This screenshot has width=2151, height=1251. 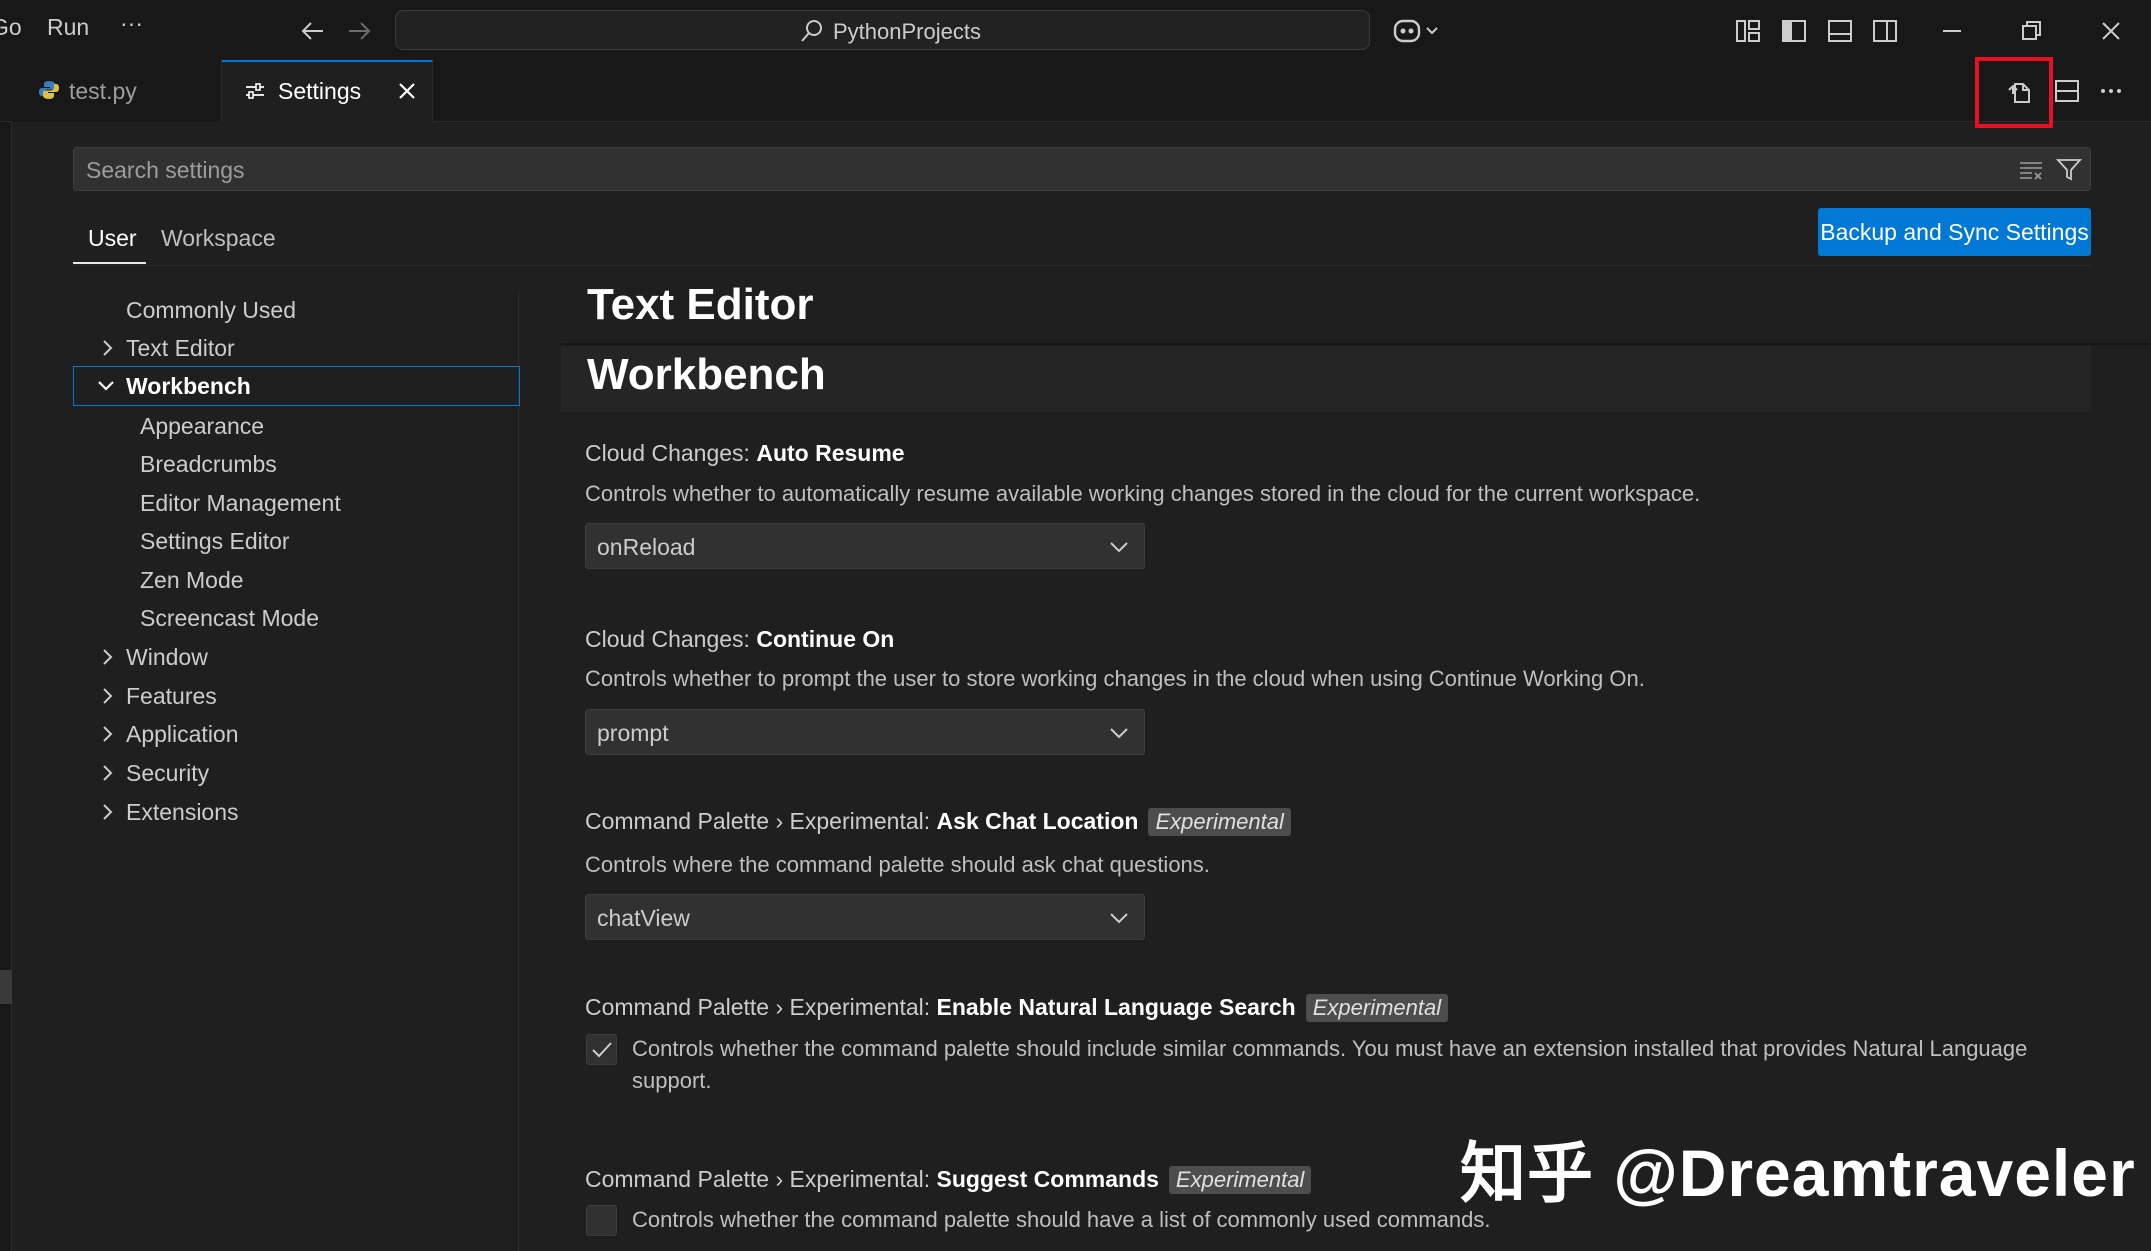 What do you see at coordinates (2069, 170) in the screenshot?
I see `filter-icon` at bounding box center [2069, 170].